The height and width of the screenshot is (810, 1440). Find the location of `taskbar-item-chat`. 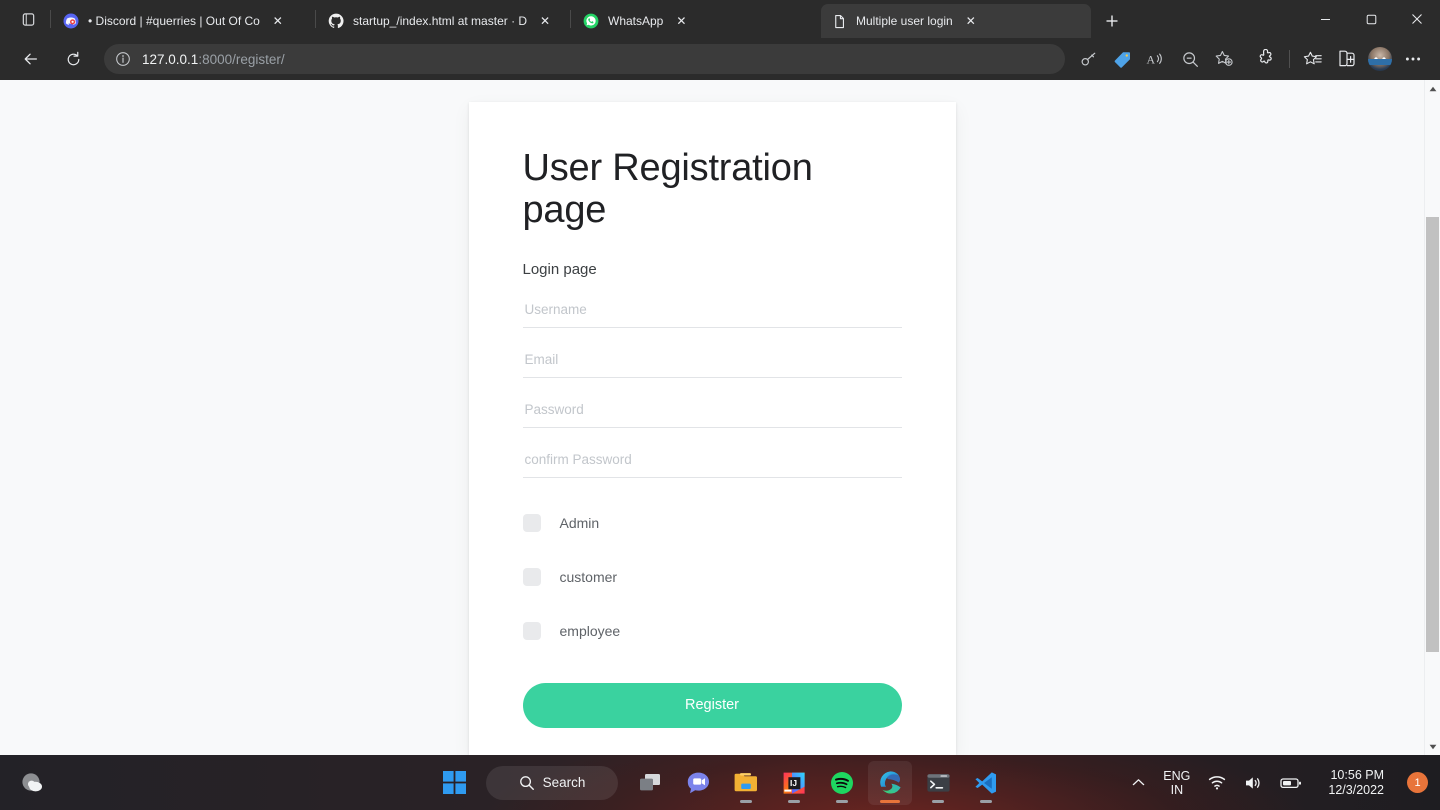

taskbar-item-chat is located at coordinates (698, 783).